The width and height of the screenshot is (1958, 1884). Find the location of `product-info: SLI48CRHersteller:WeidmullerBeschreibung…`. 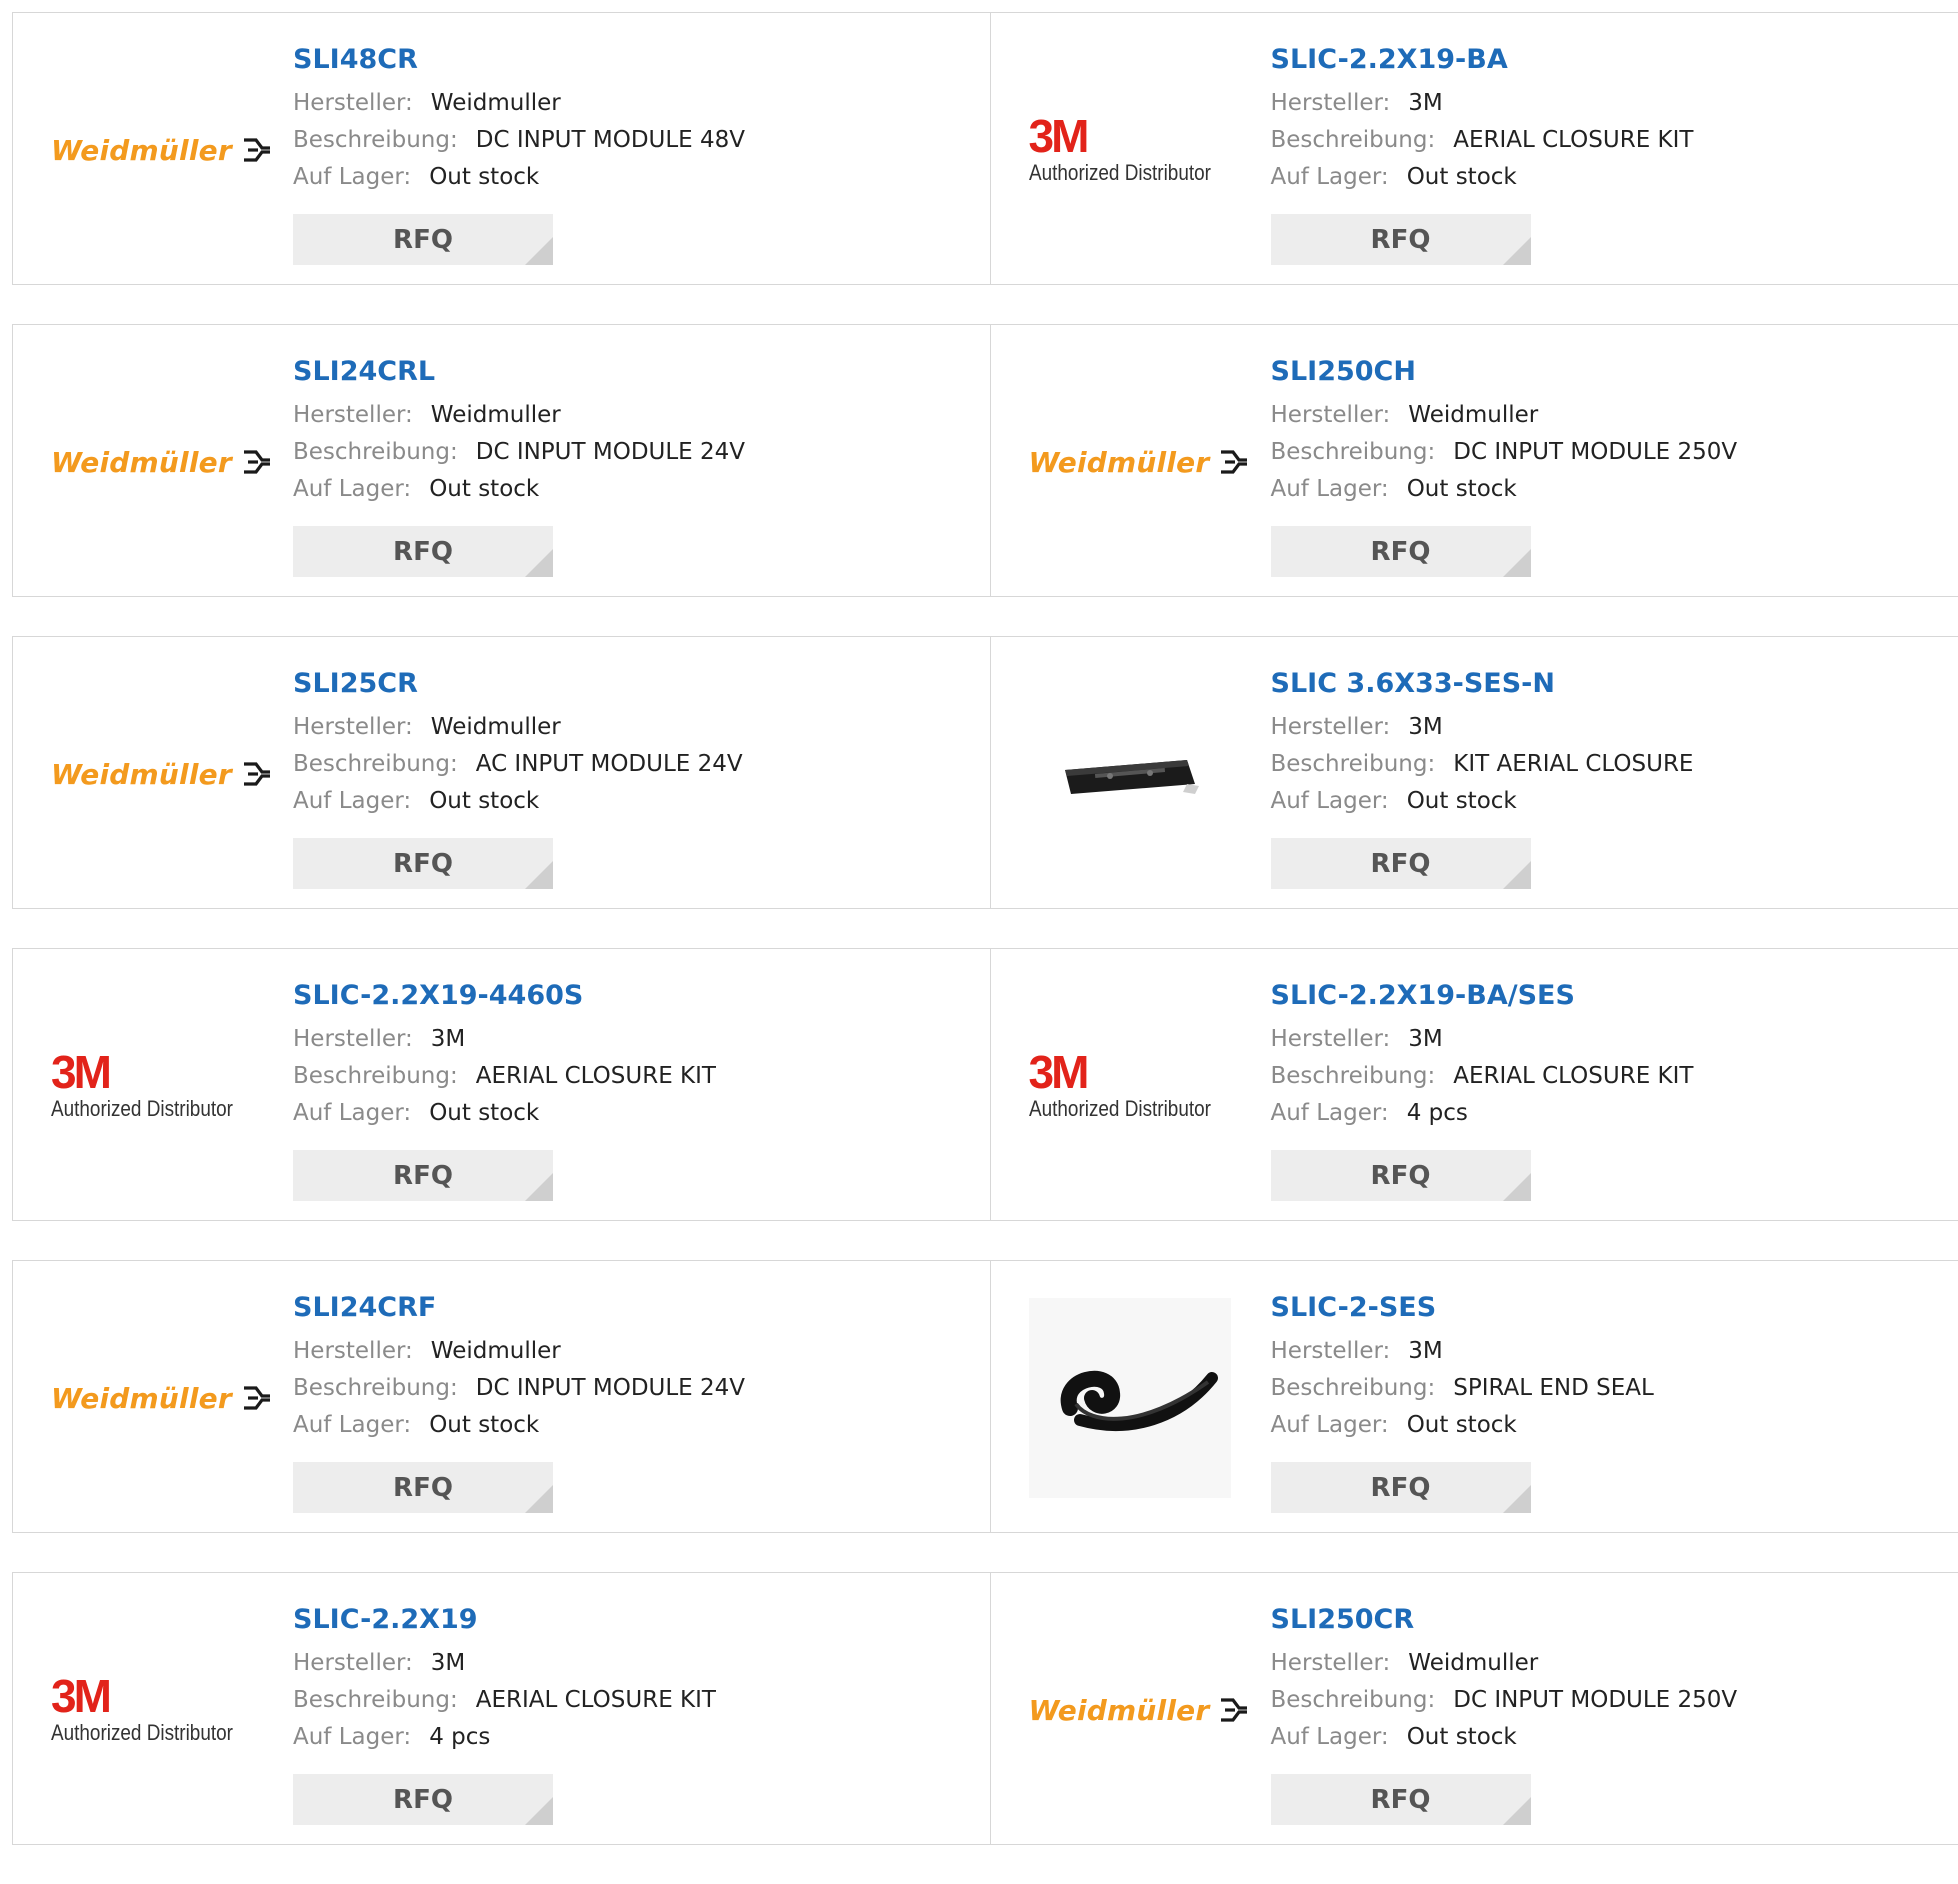

product-info: SLI48CRHersteller:WeidmullerBeschreibung… is located at coordinates (519, 119).